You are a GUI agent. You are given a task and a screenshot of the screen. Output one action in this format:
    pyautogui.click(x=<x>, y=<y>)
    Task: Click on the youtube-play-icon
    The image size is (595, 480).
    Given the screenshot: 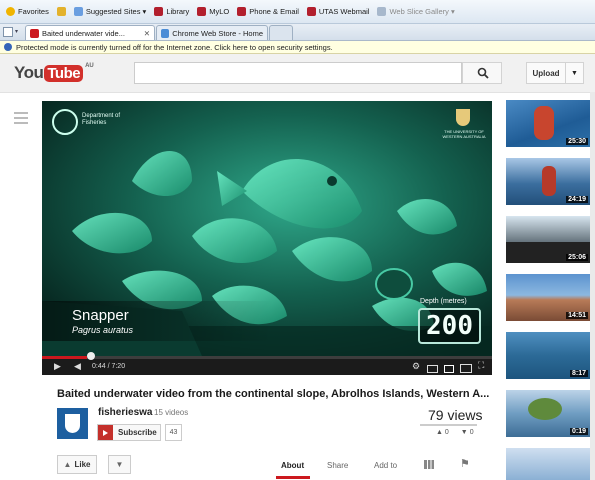 What is the action you would take?
    pyautogui.click(x=105, y=432)
    